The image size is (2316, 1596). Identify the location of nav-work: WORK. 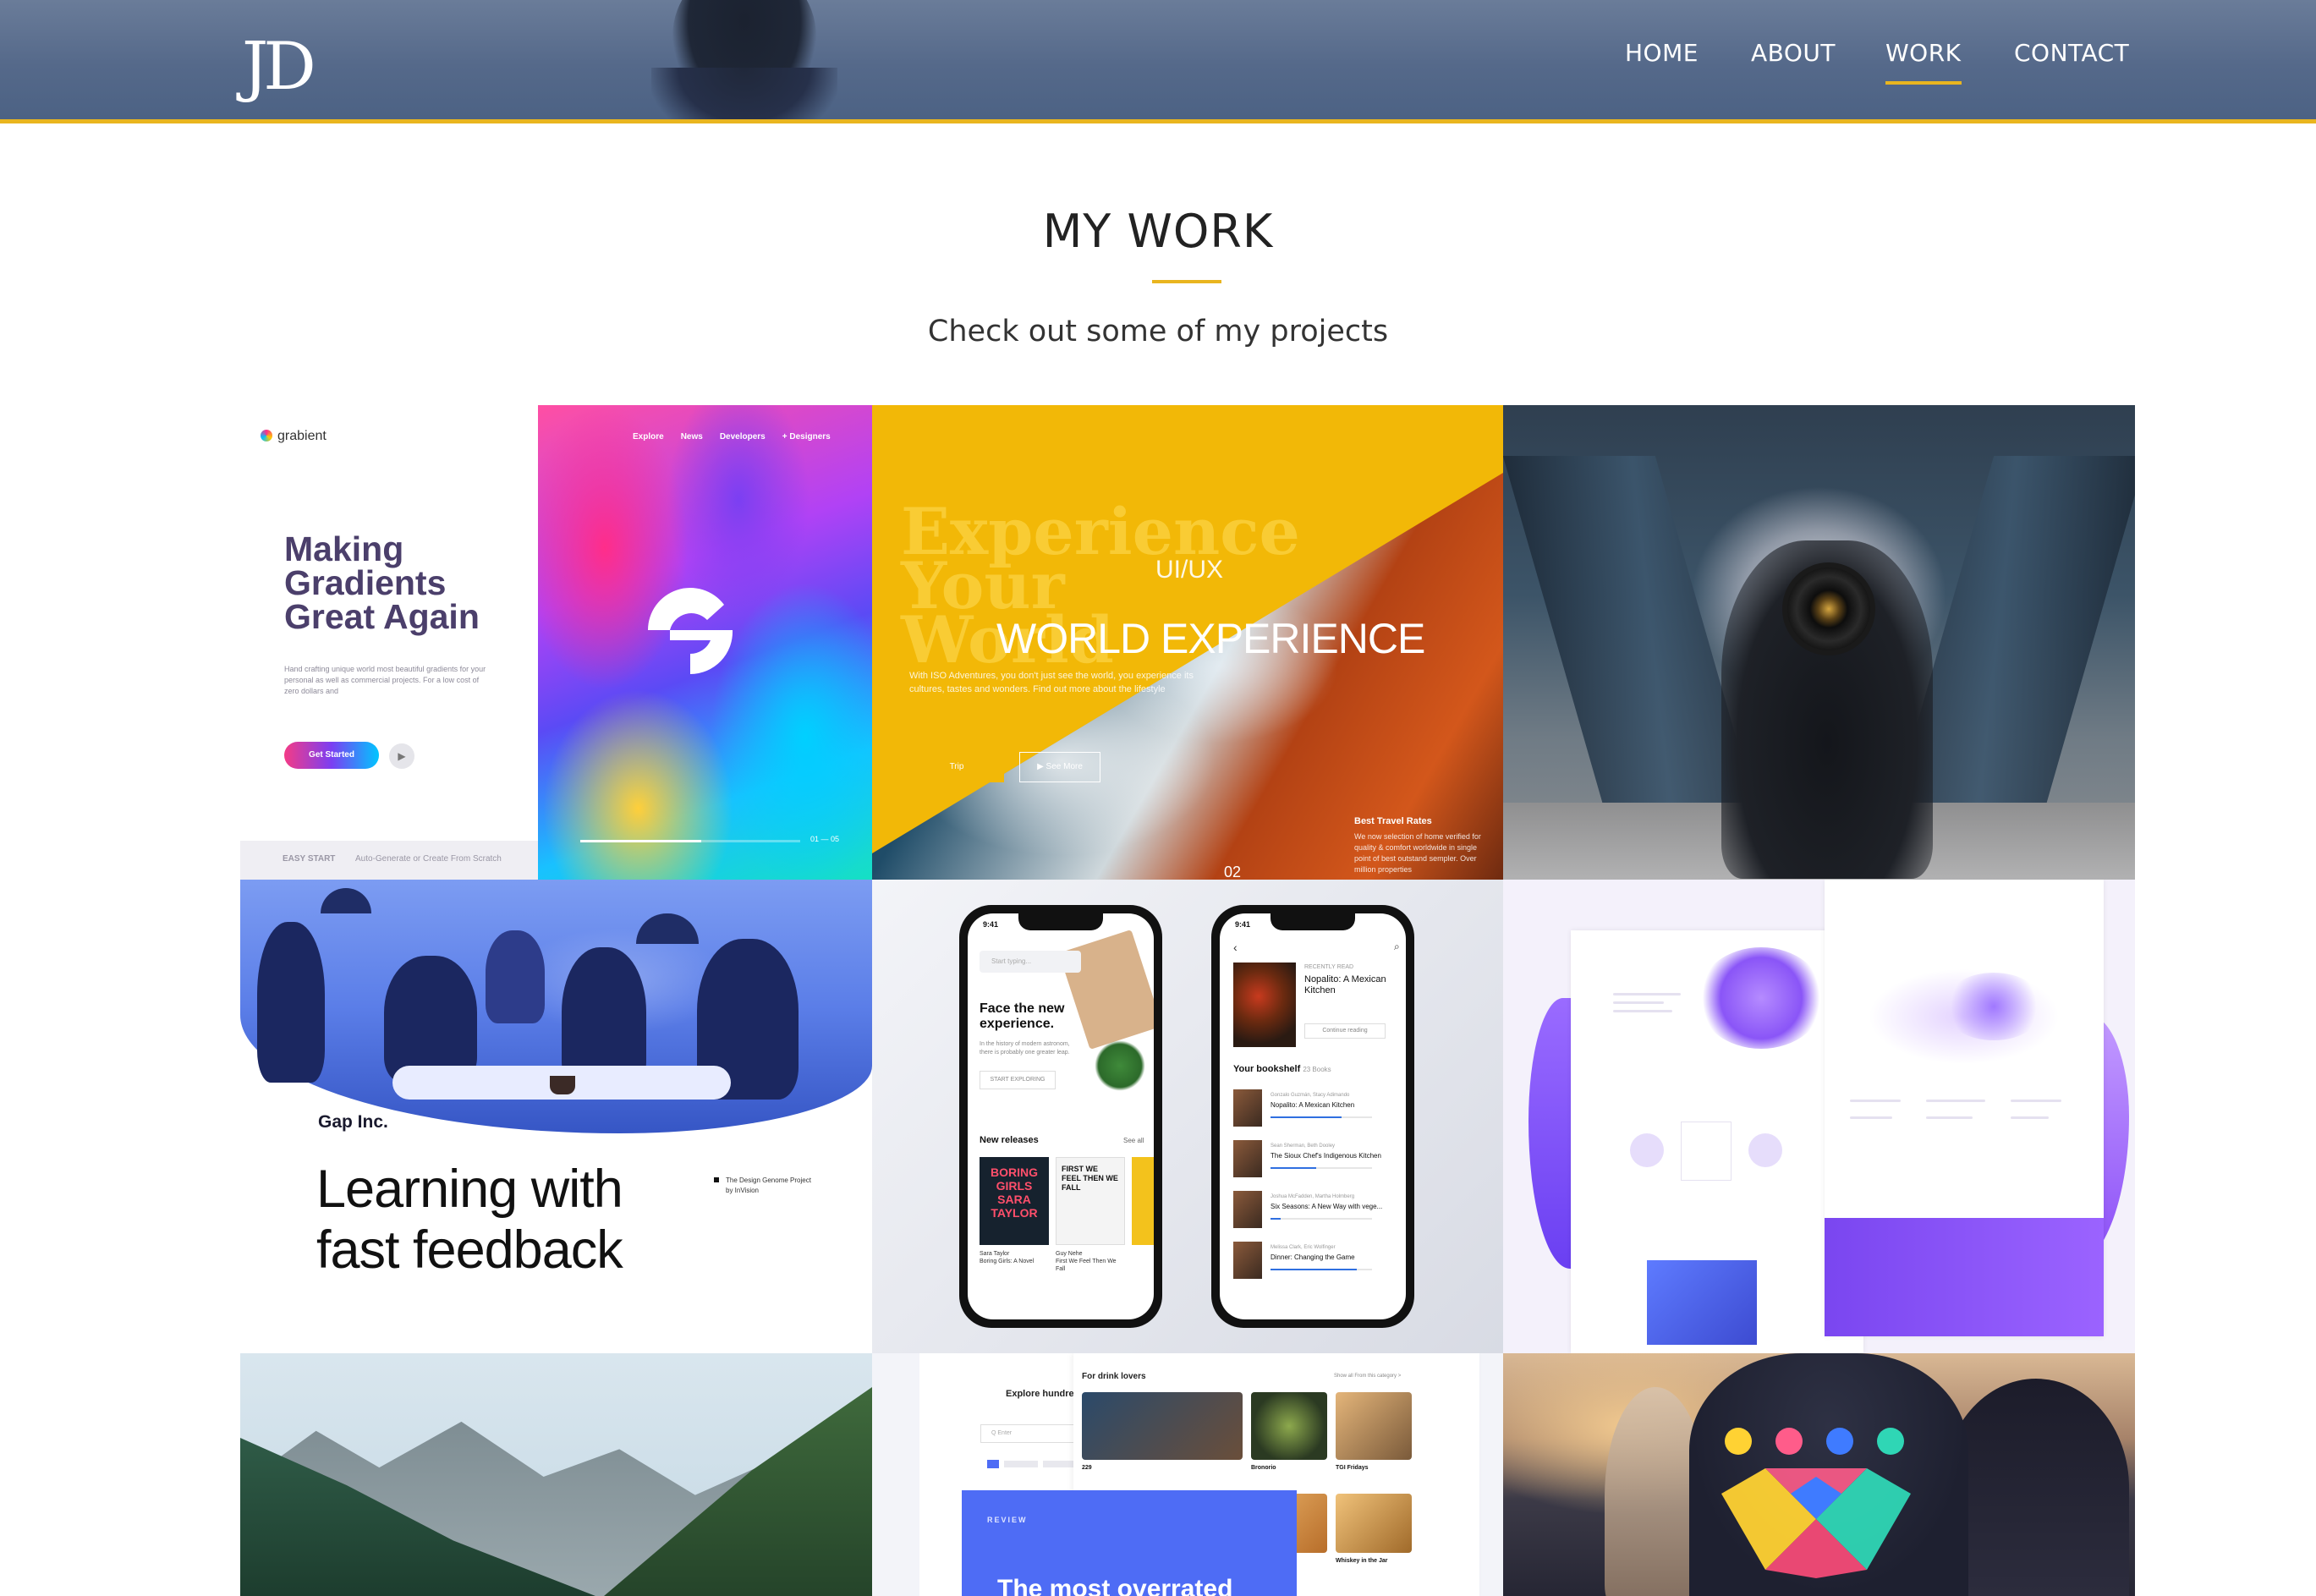
(1923, 62).